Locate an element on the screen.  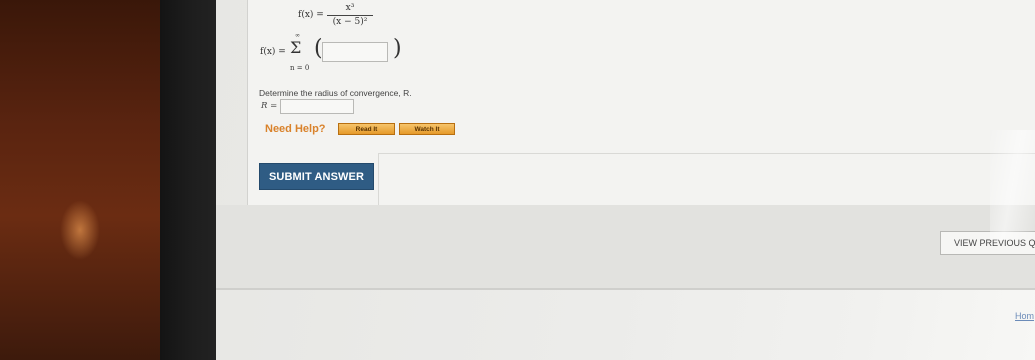
sigma-symbol: Σ is located at coordinates (296, 47).